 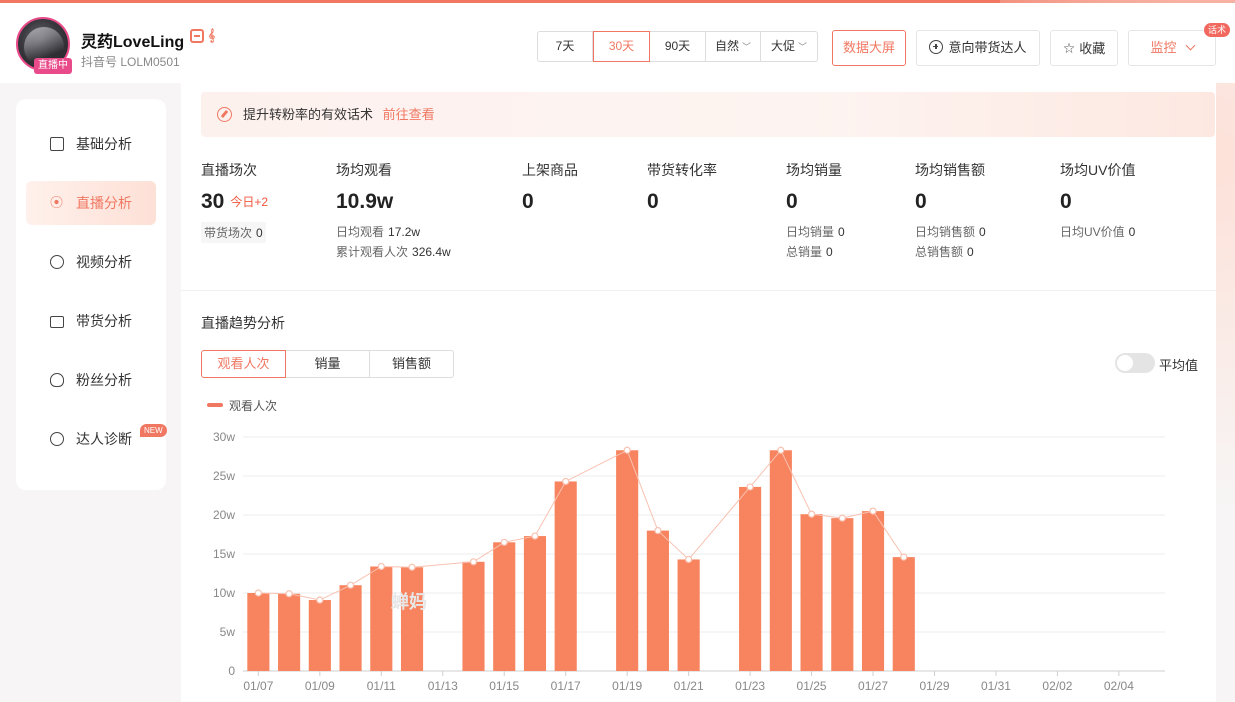 I want to click on period-90d: 90天, so click(x=678, y=46).